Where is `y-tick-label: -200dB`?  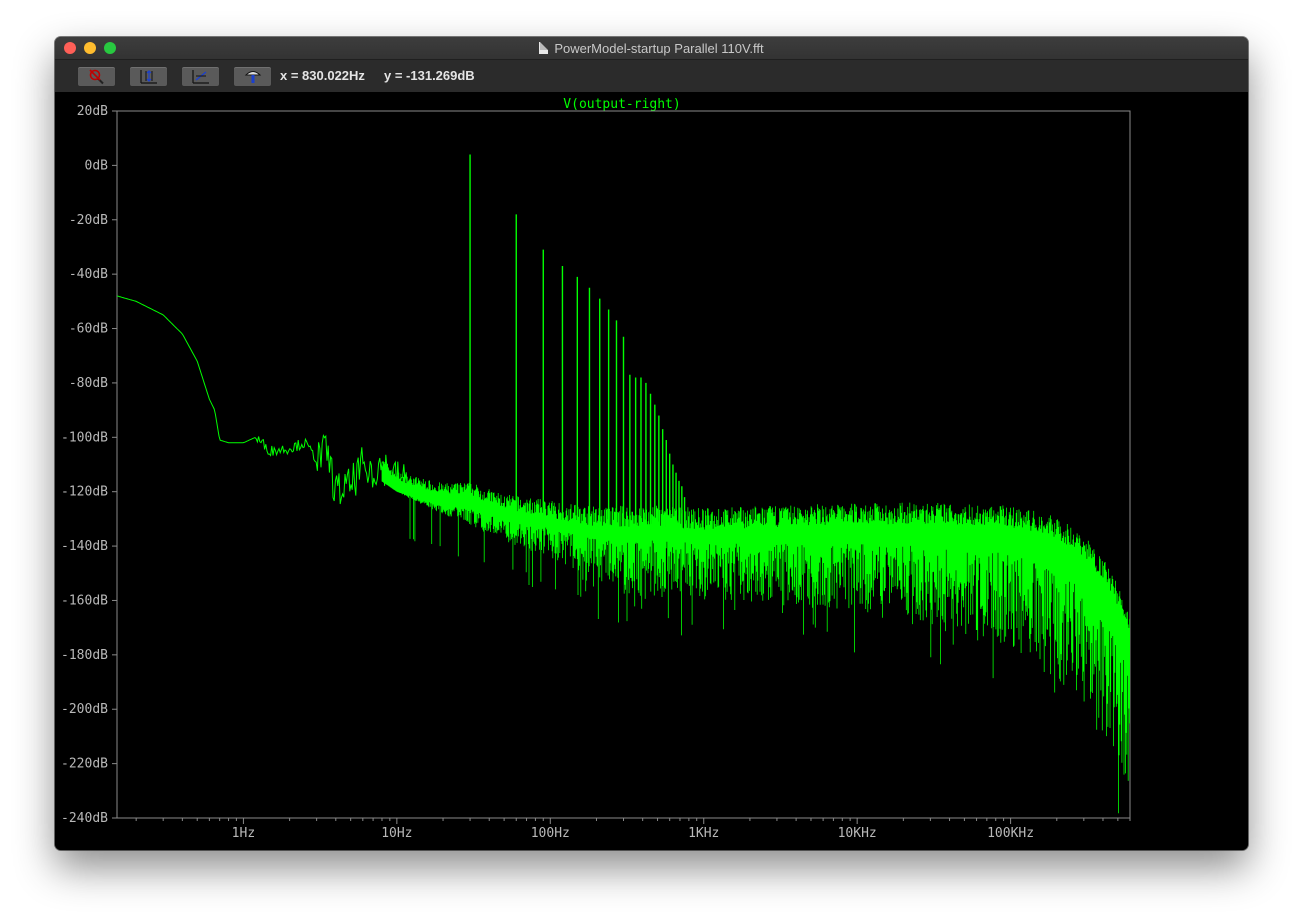
y-tick-label: -200dB is located at coordinates (84, 709).